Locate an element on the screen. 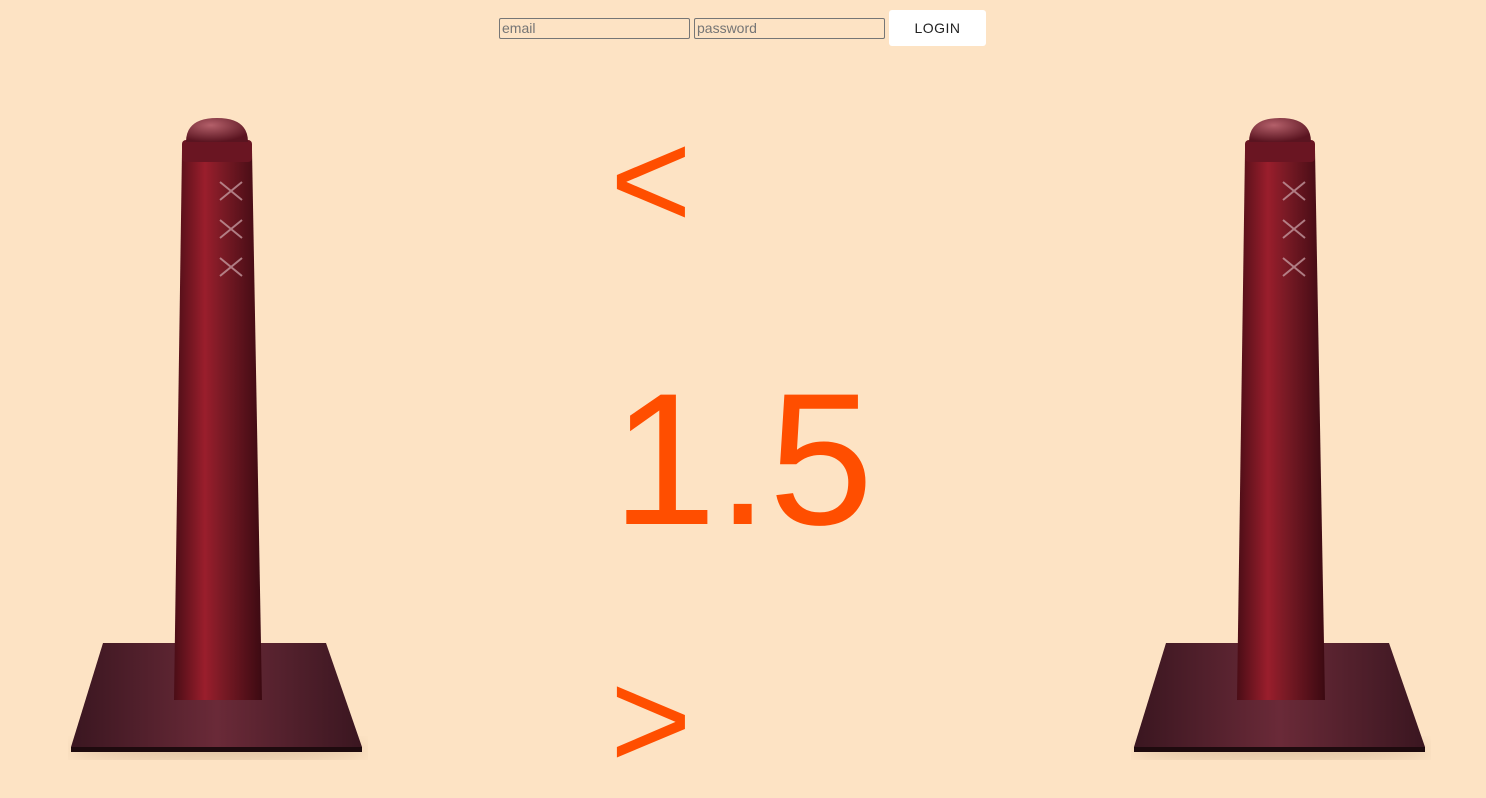  value-display: 1.5 is located at coordinates (743, 459).